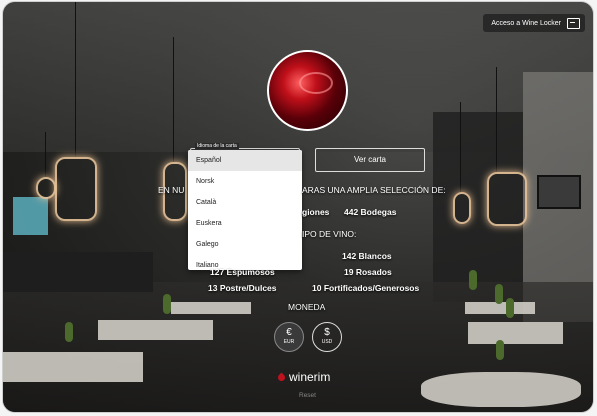 Image resolution: width=597 pixels, height=416 pixels. I want to click on language-option: Euskera, so click(245, 223).